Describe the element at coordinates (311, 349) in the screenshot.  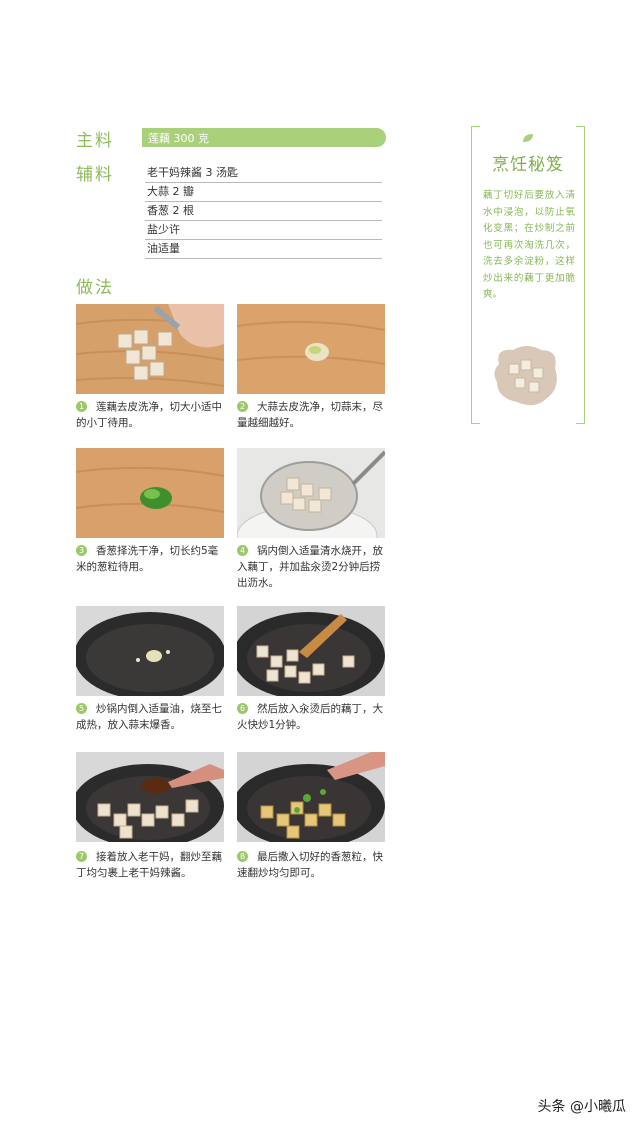
I see `step-2-photo` at that location.